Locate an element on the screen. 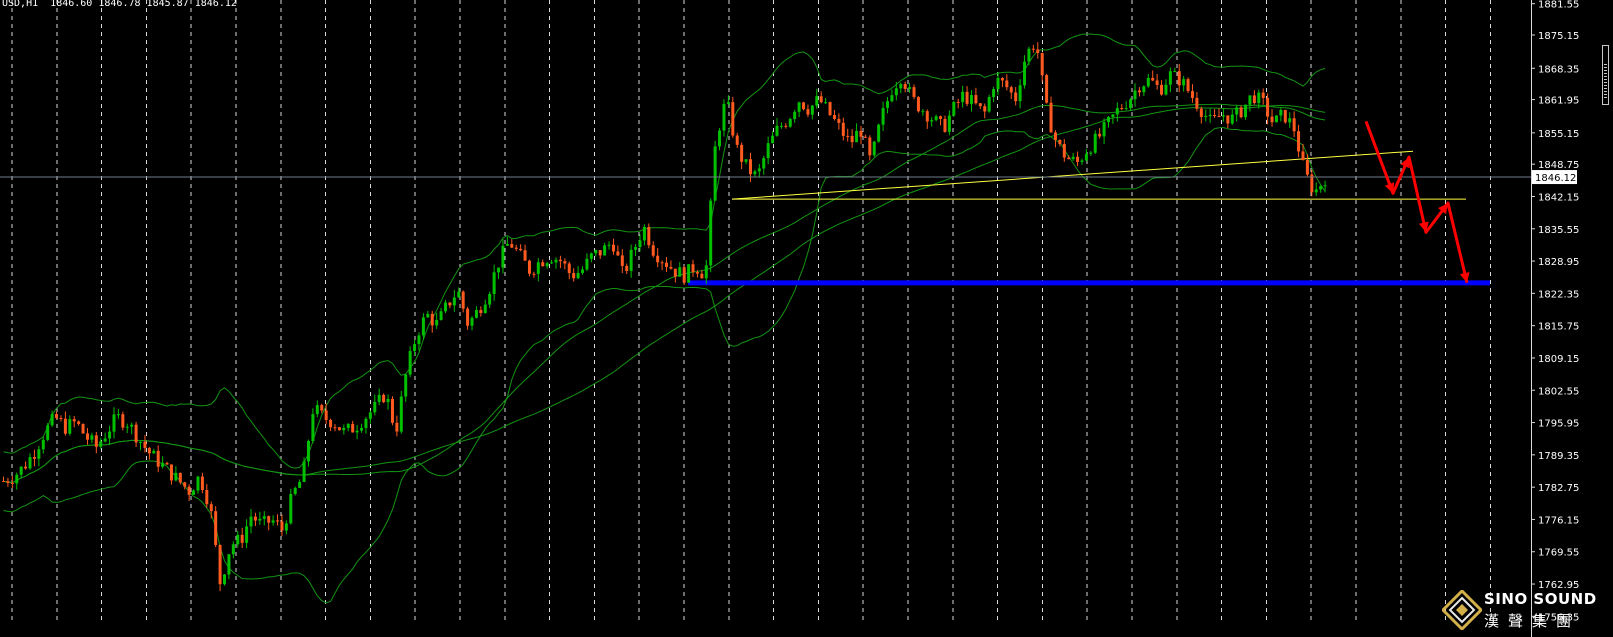 This screenshot has height=637, width=1613. logo-text-cn: 漢聲集團 is located at coordinates (1532, 621).